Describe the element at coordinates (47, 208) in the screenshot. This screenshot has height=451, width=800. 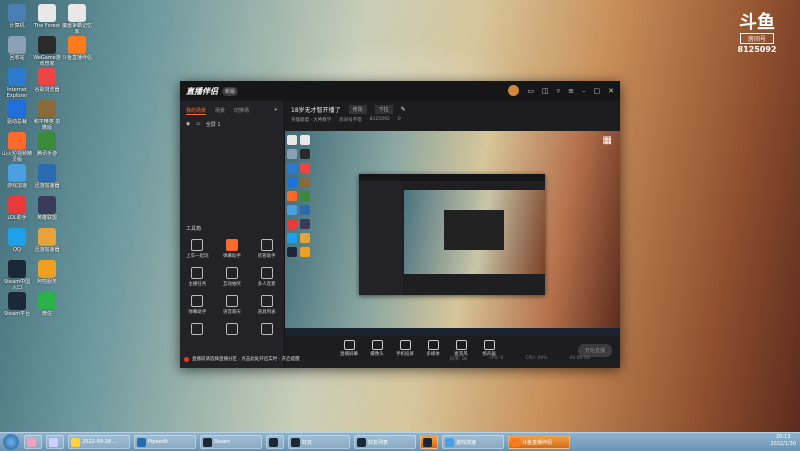
I see `desktop-icon: 英雄联盟` at that location.